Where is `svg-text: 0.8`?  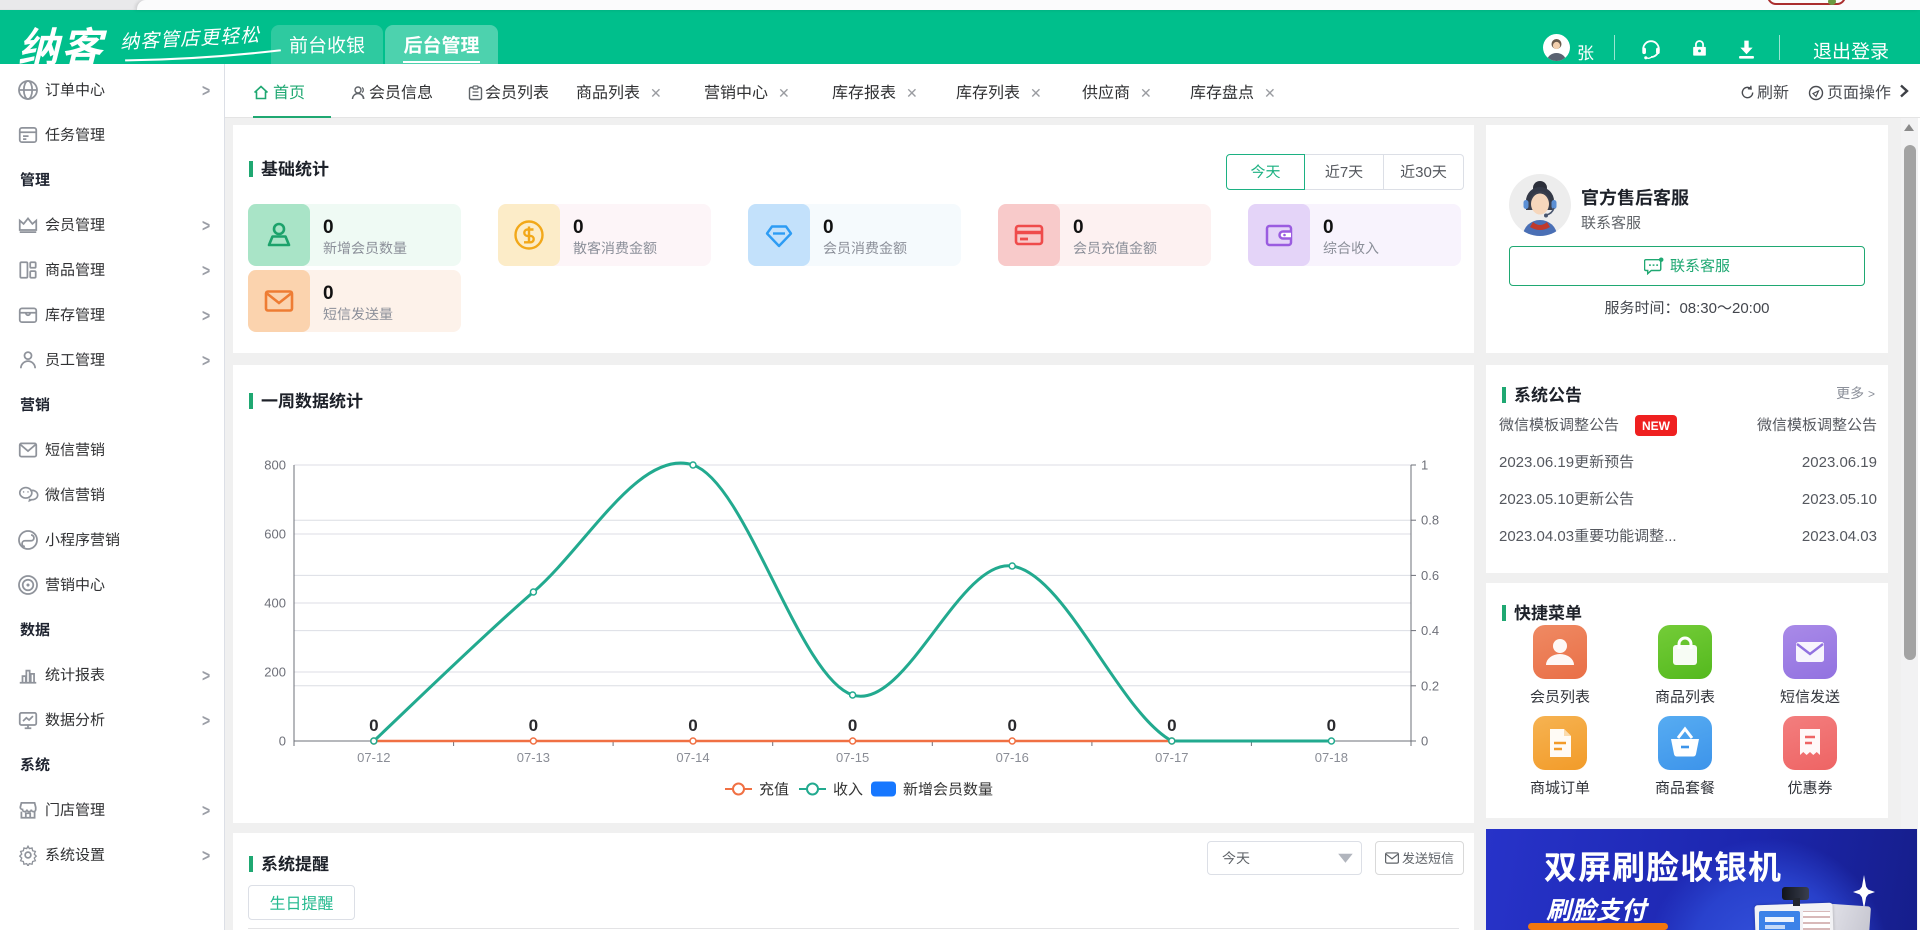 svg-text: 0.8 is located at coordinates (1430, 519).